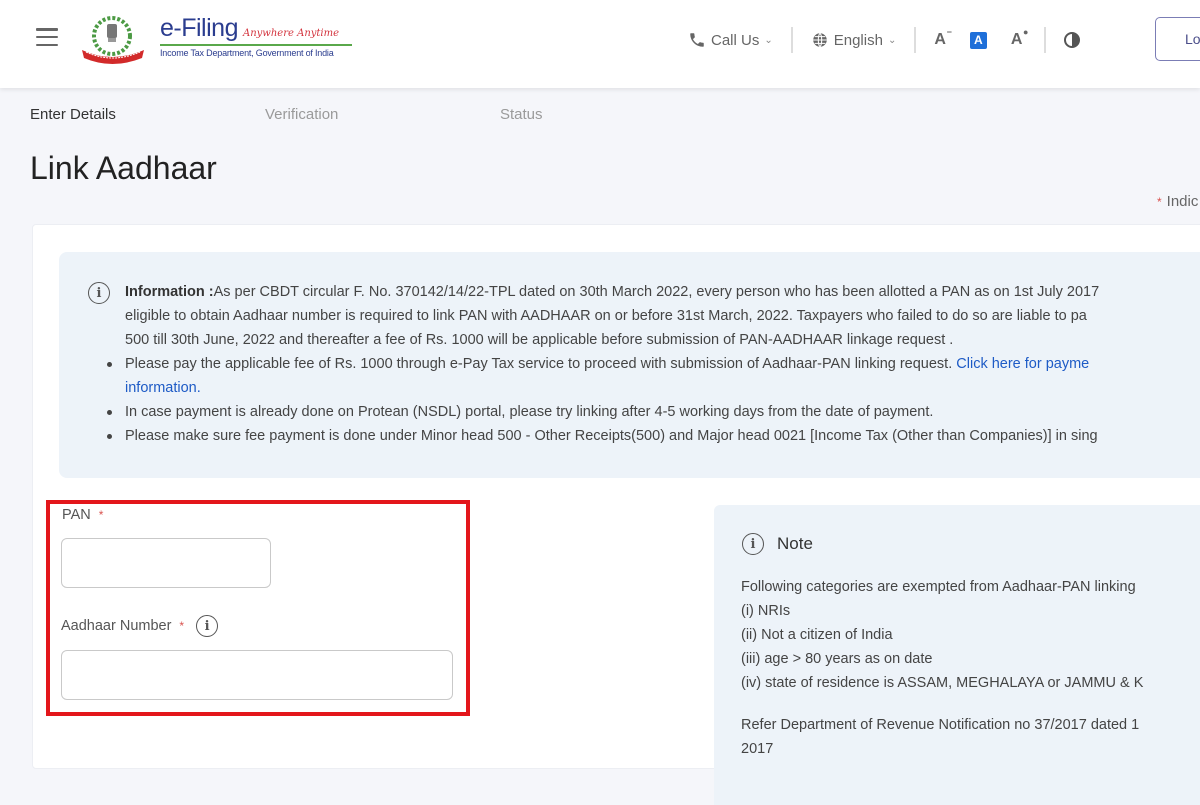  I want to click on font-normal-label: A, so click(978, 40).